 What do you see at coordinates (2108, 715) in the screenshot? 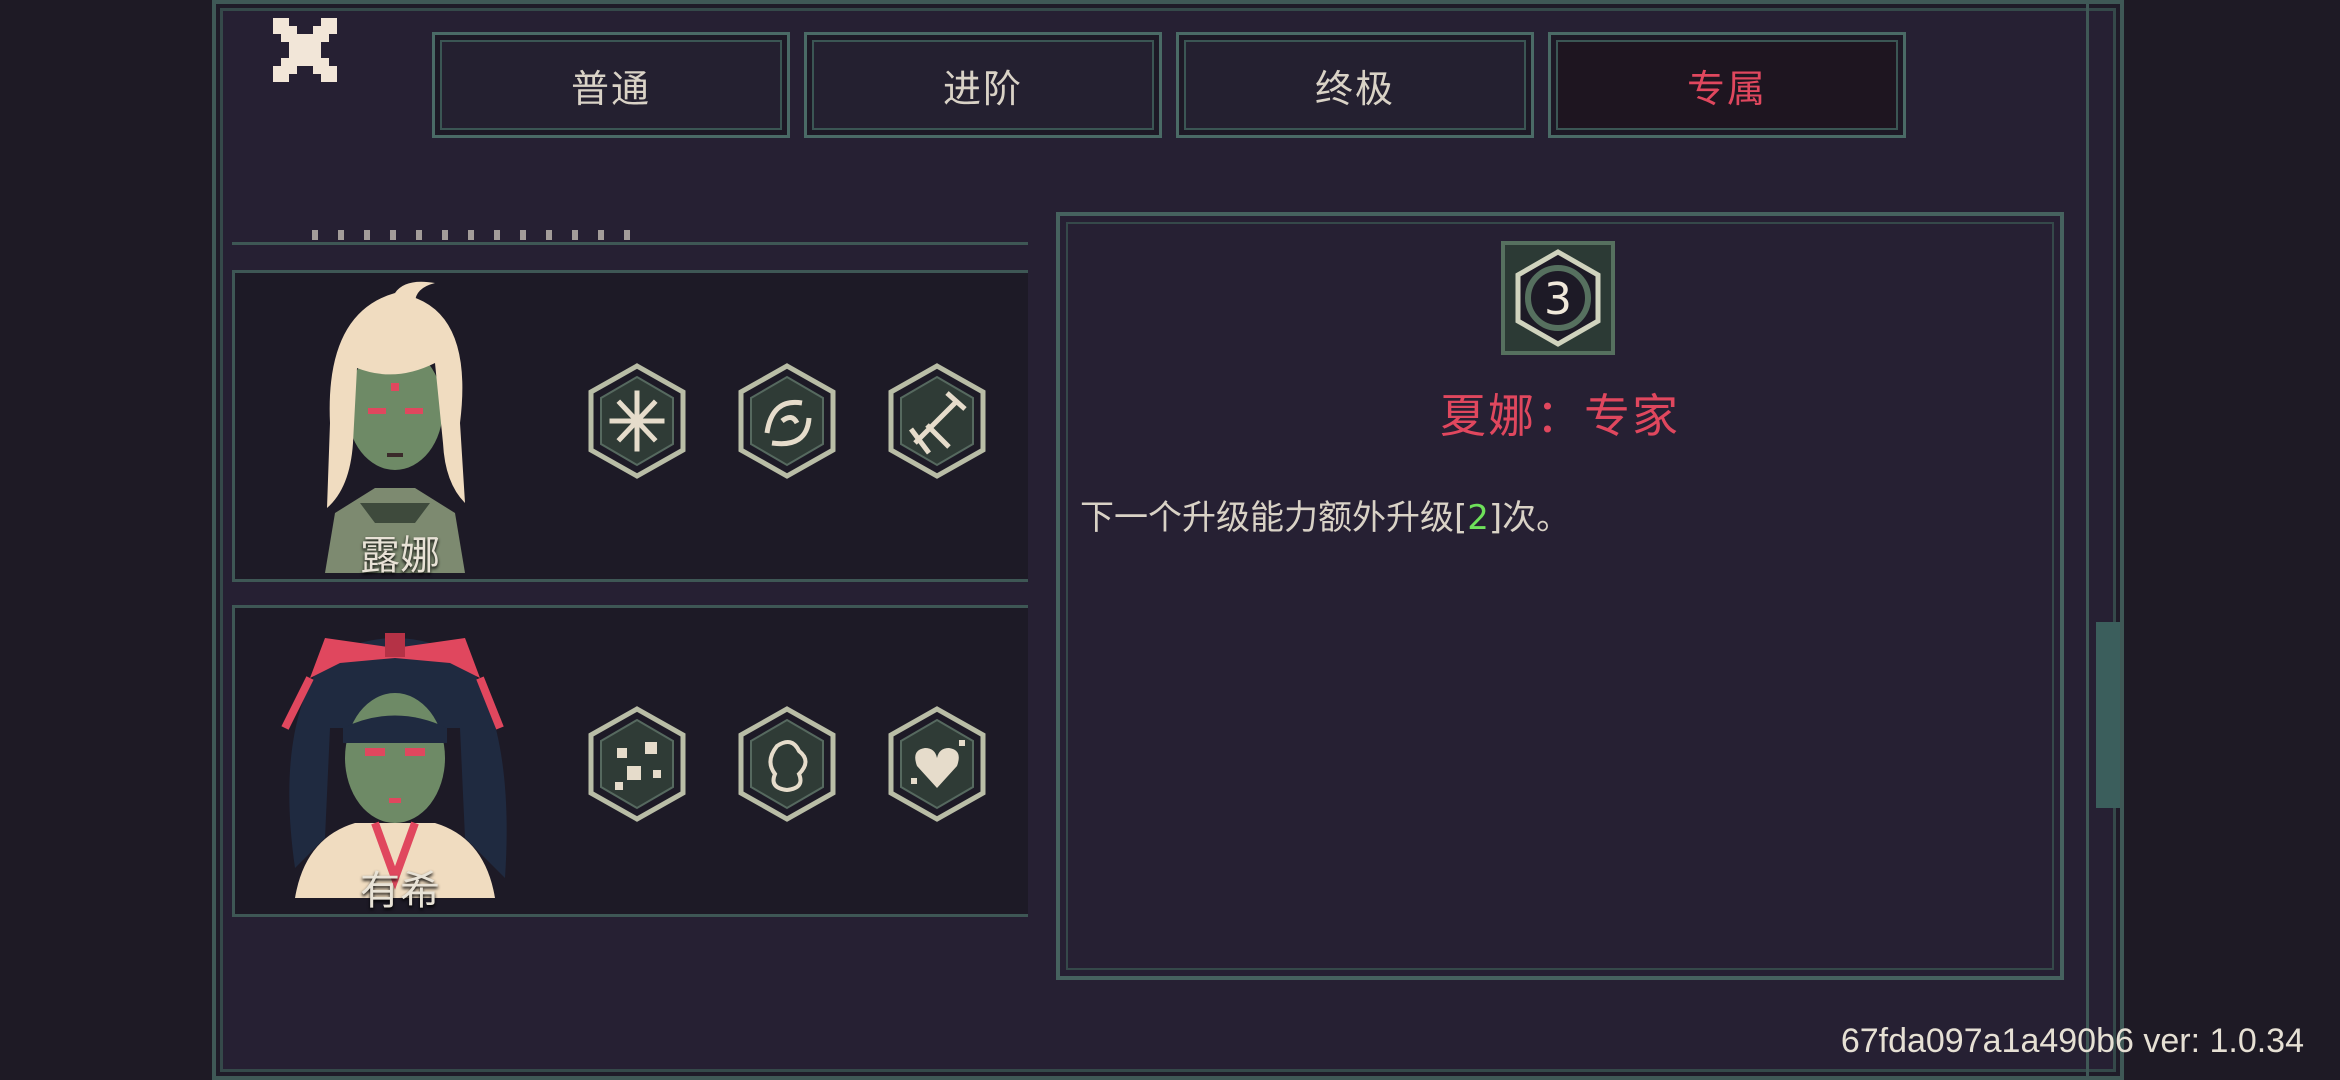
I see `scroll-thumb` at bounding box center [2108, 715].